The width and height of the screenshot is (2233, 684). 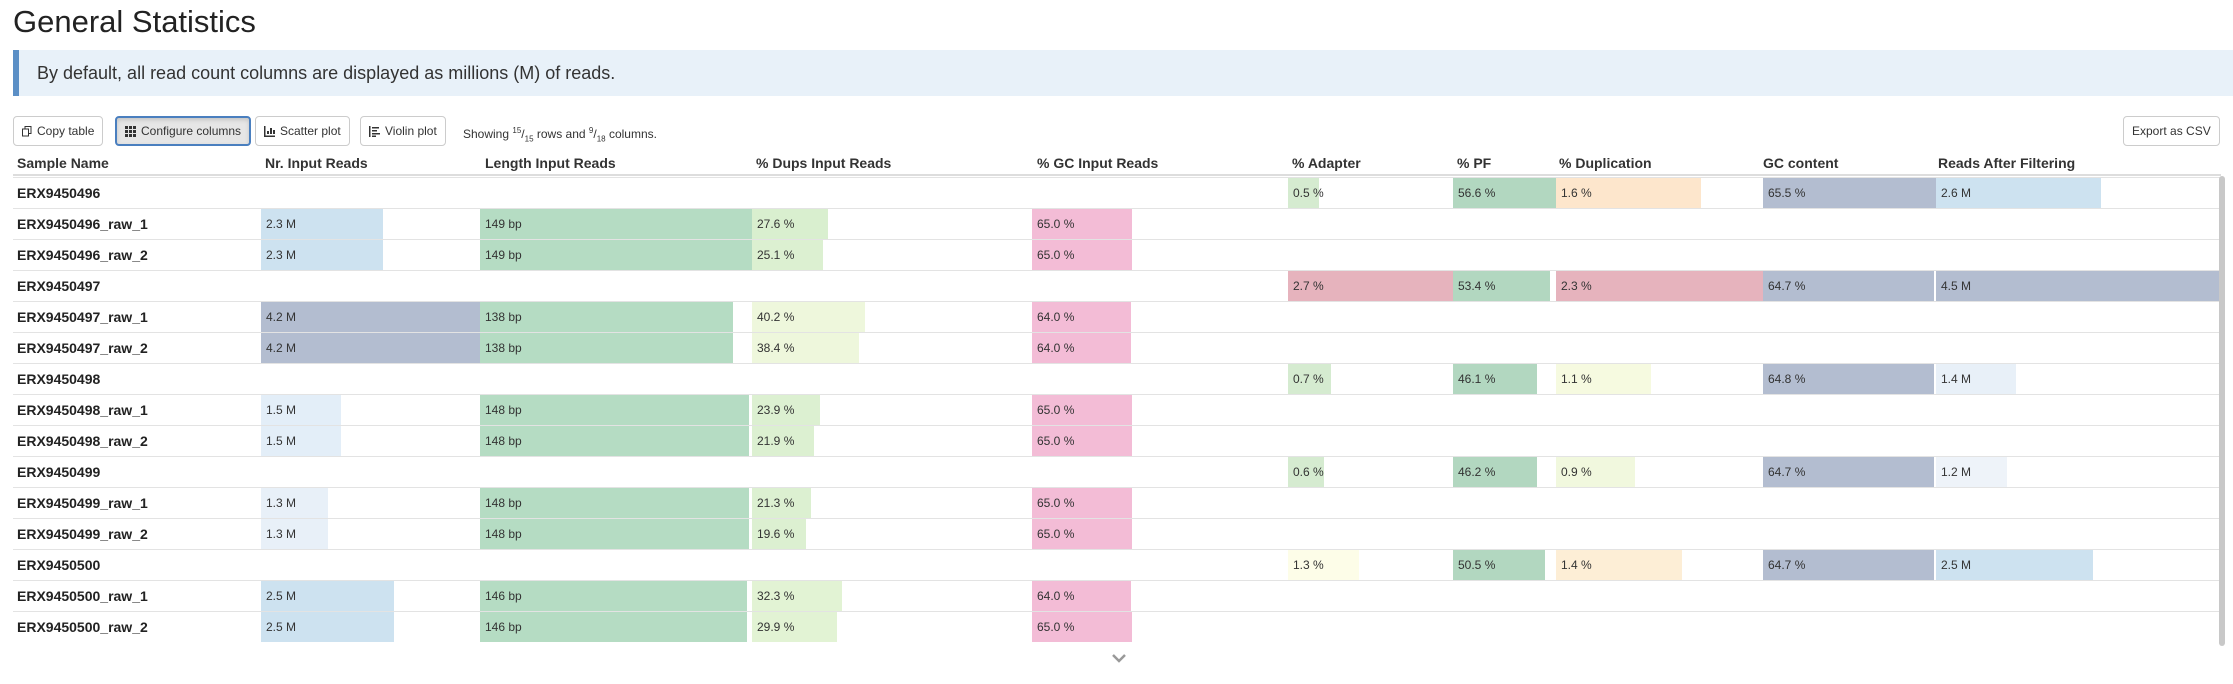 What do you see at coordinates (1849, 286) in the screenshot?
I see `cell-gccontent: 64.7 %` at bounding box center [1849, 286].